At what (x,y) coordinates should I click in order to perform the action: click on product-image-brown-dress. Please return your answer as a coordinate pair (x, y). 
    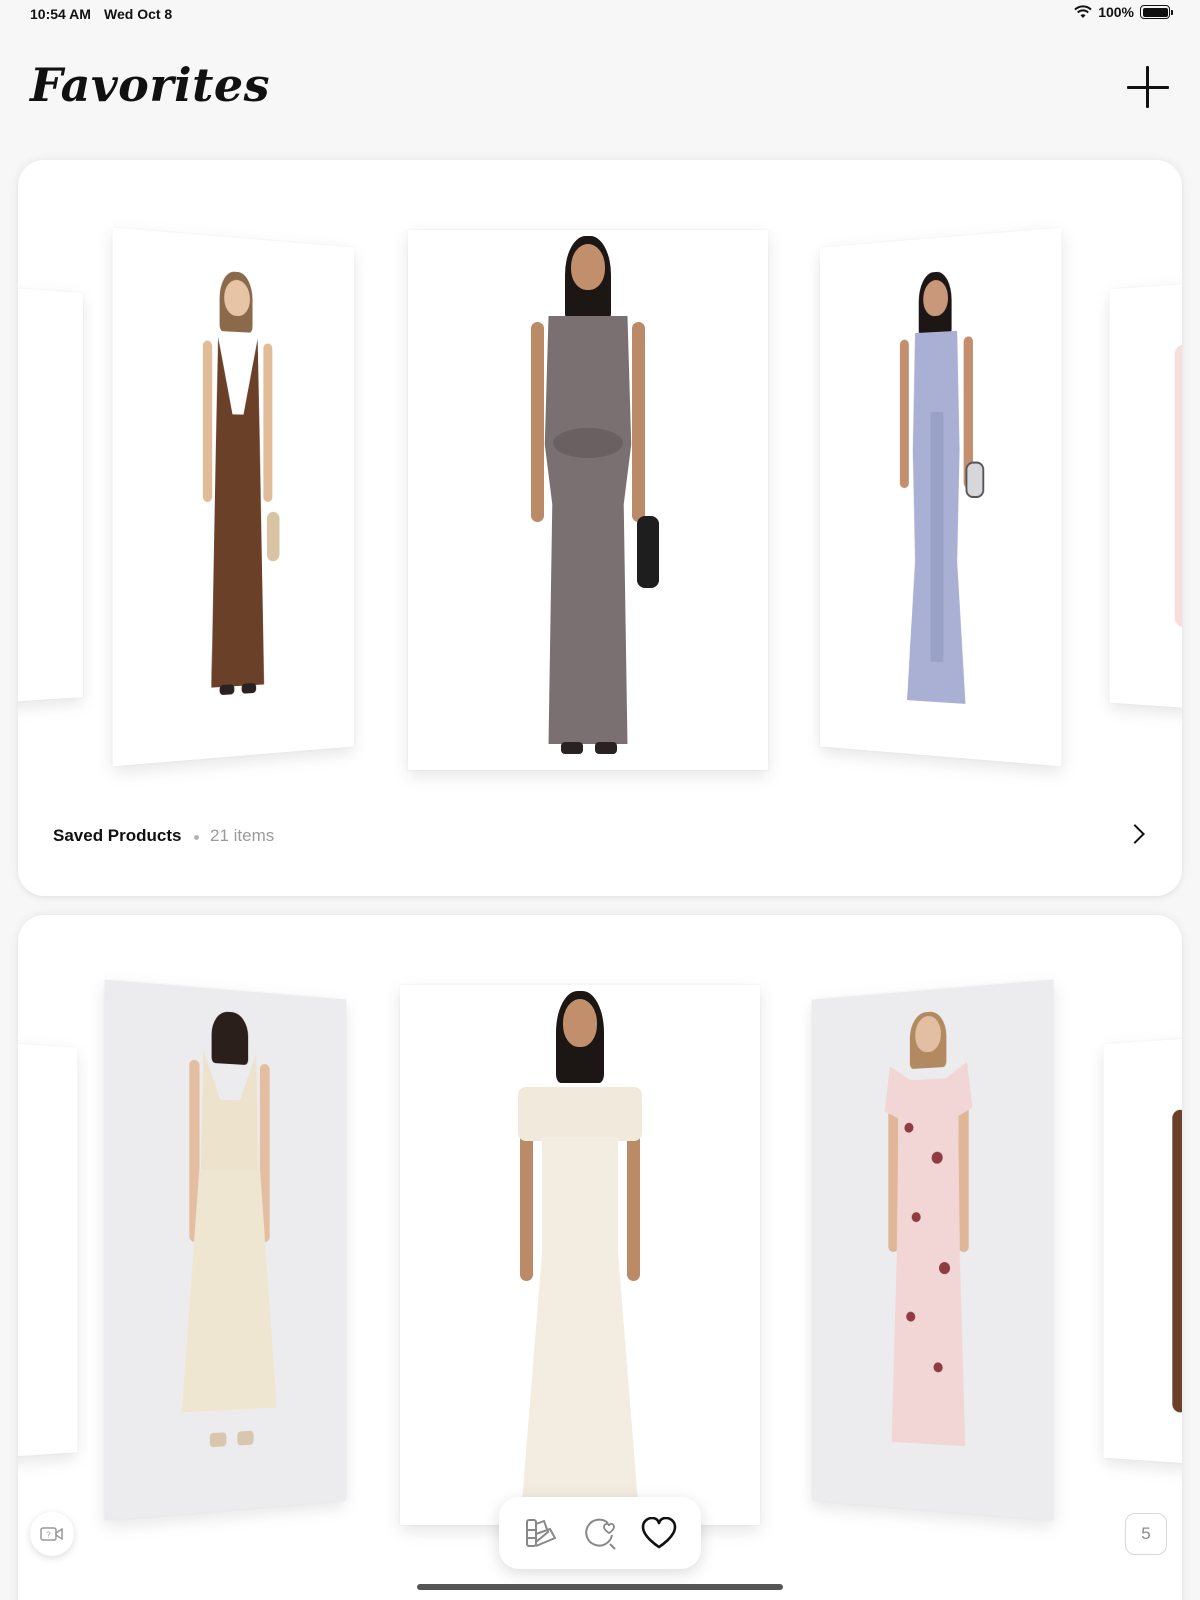
    Looking at the image, I should click on (237, 492).